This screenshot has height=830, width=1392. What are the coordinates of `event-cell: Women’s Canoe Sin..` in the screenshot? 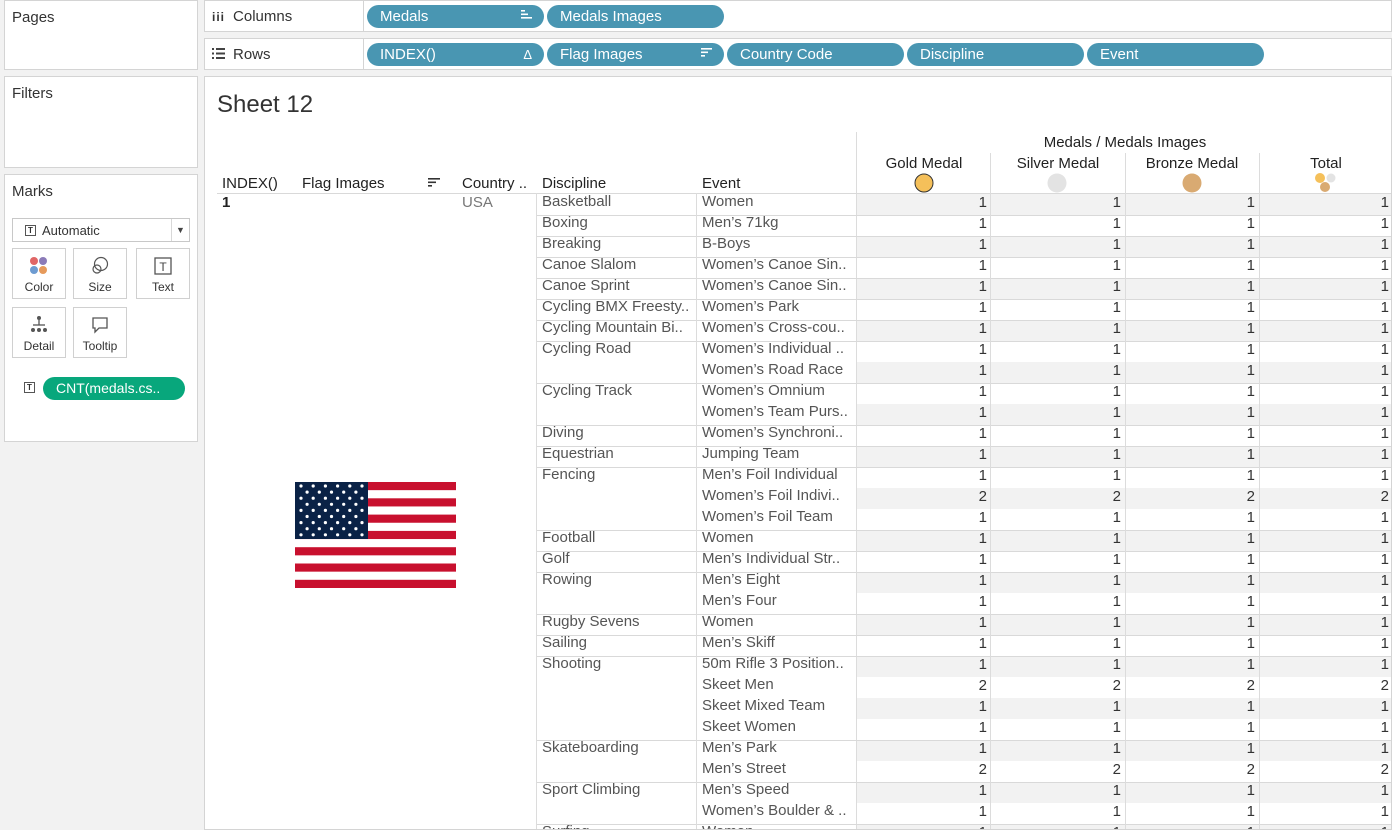 It's located at (777, 265).